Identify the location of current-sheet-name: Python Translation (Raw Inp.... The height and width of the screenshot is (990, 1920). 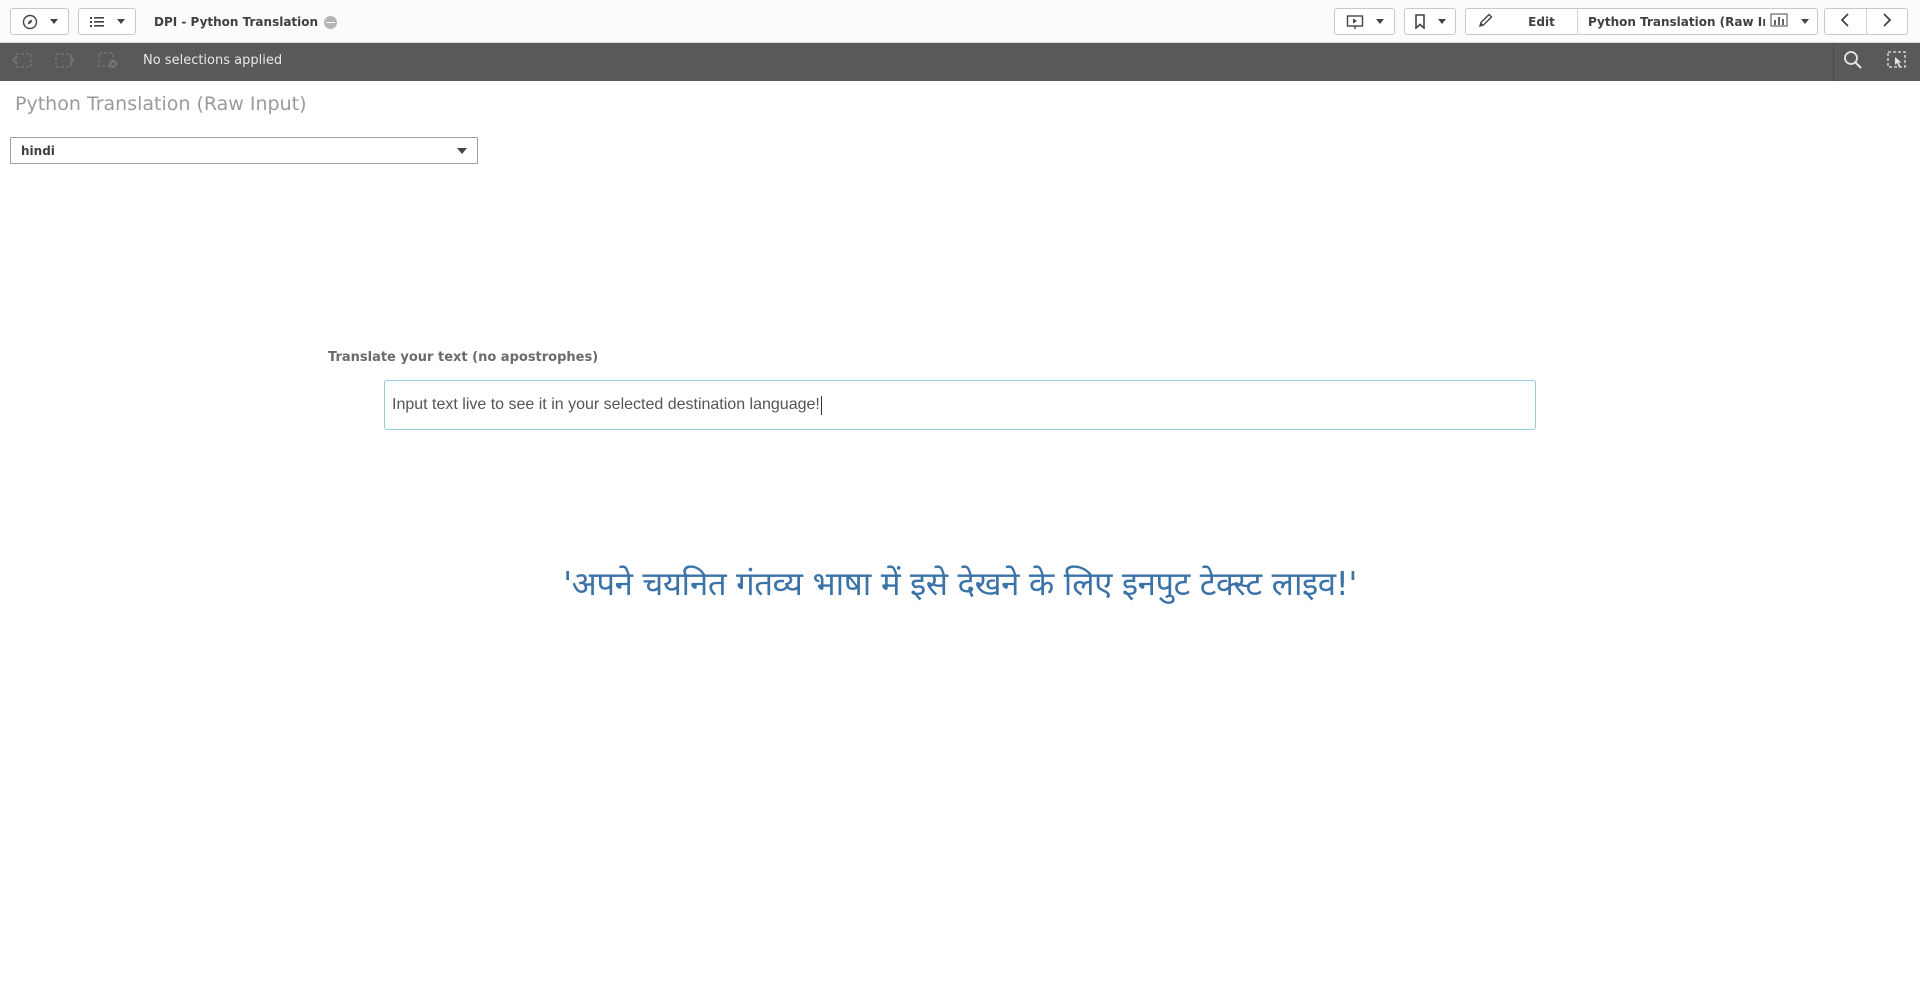
(1671, 21).